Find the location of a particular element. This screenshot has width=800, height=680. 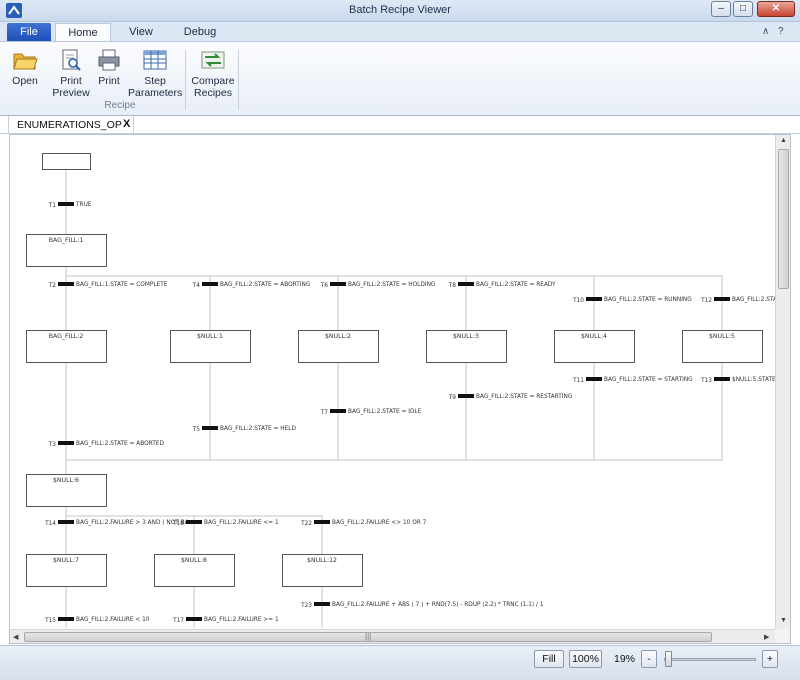

step-parameters-label-1: Step is located at coordinates (155, 81).